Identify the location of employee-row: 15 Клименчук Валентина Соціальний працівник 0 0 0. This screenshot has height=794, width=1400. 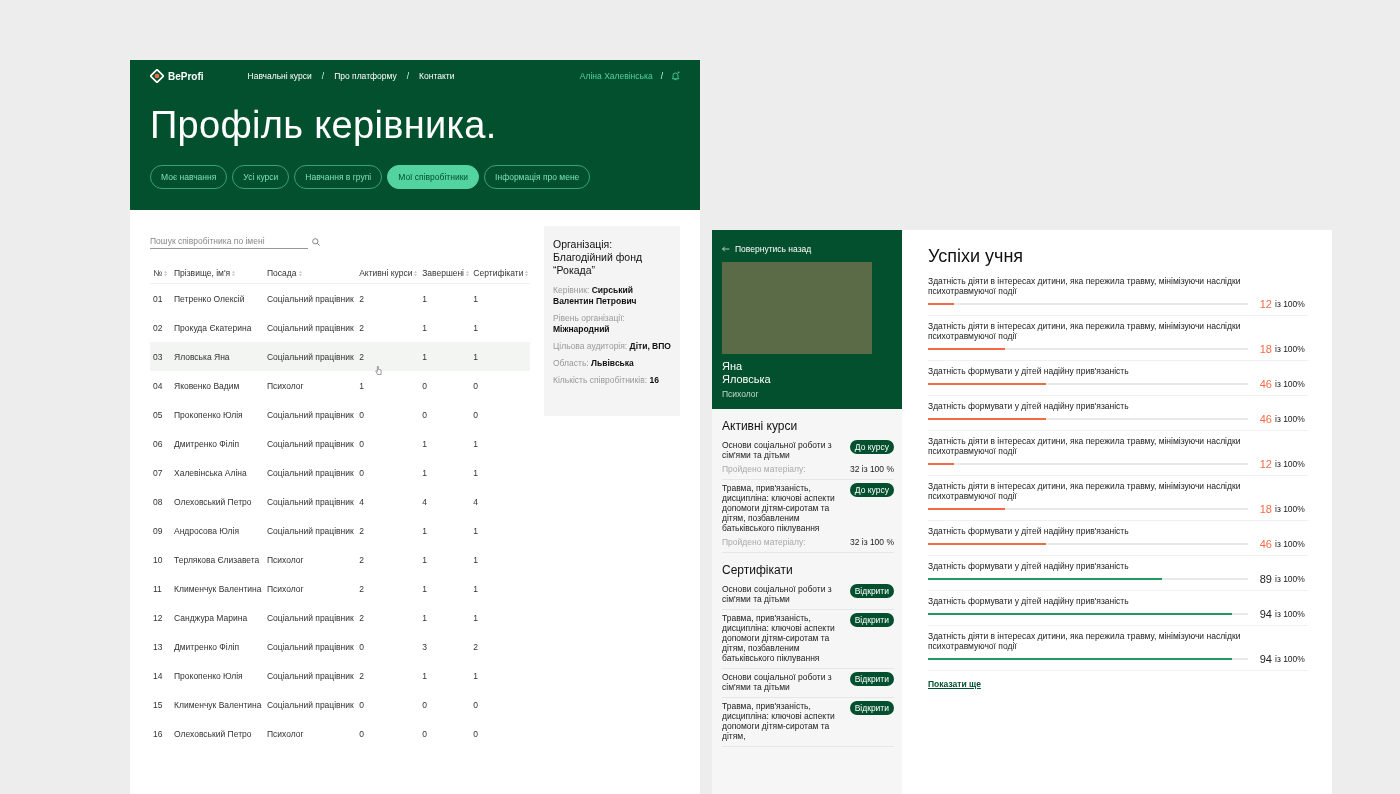
(340, 704).